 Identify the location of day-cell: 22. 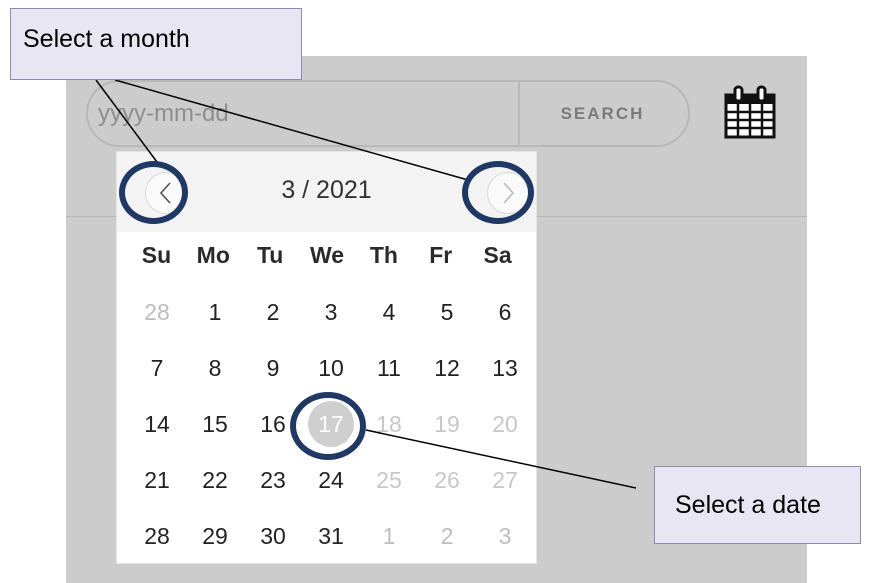
(215, 480).